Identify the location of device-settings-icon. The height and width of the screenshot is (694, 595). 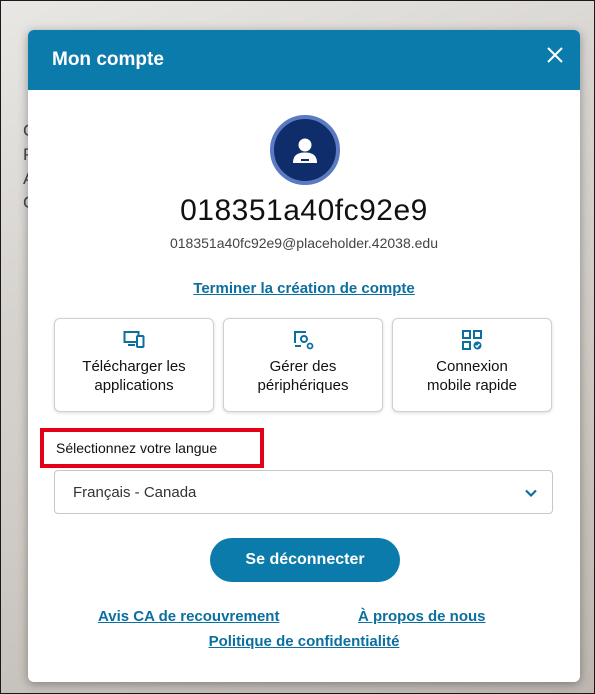
(304, 340).